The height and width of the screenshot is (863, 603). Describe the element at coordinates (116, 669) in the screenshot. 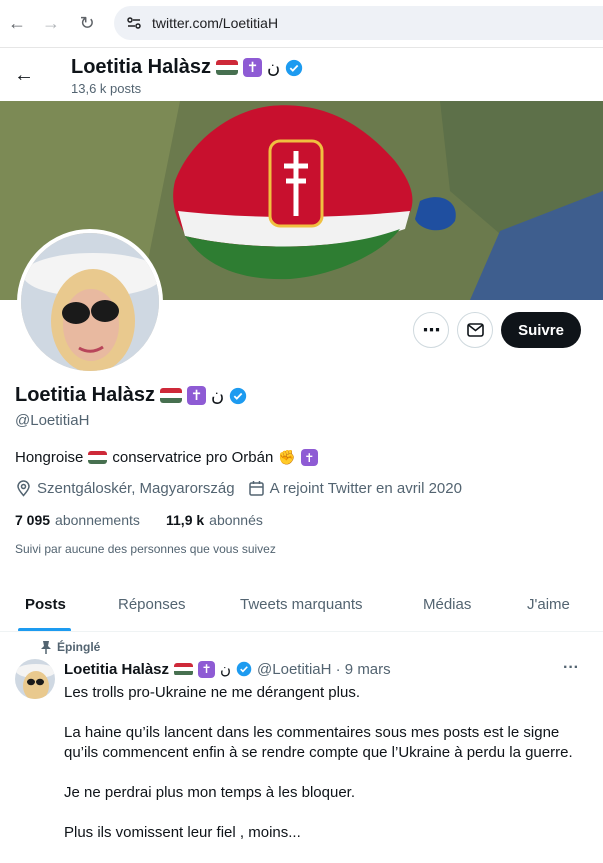

I see `tweet-author-name: Loetitia Halàsz` at that location.